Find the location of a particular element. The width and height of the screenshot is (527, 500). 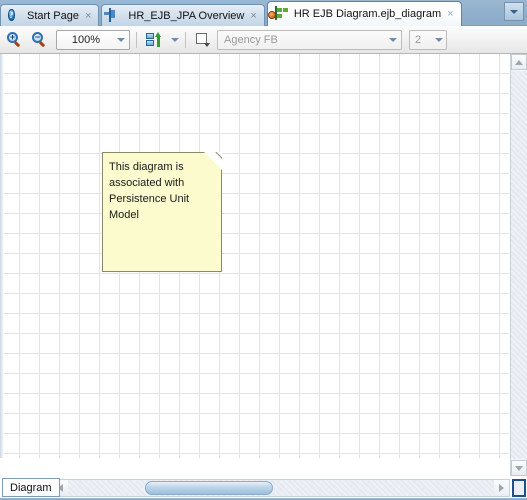

font-size-combobox: 2 is located at coordinates (428, 39).